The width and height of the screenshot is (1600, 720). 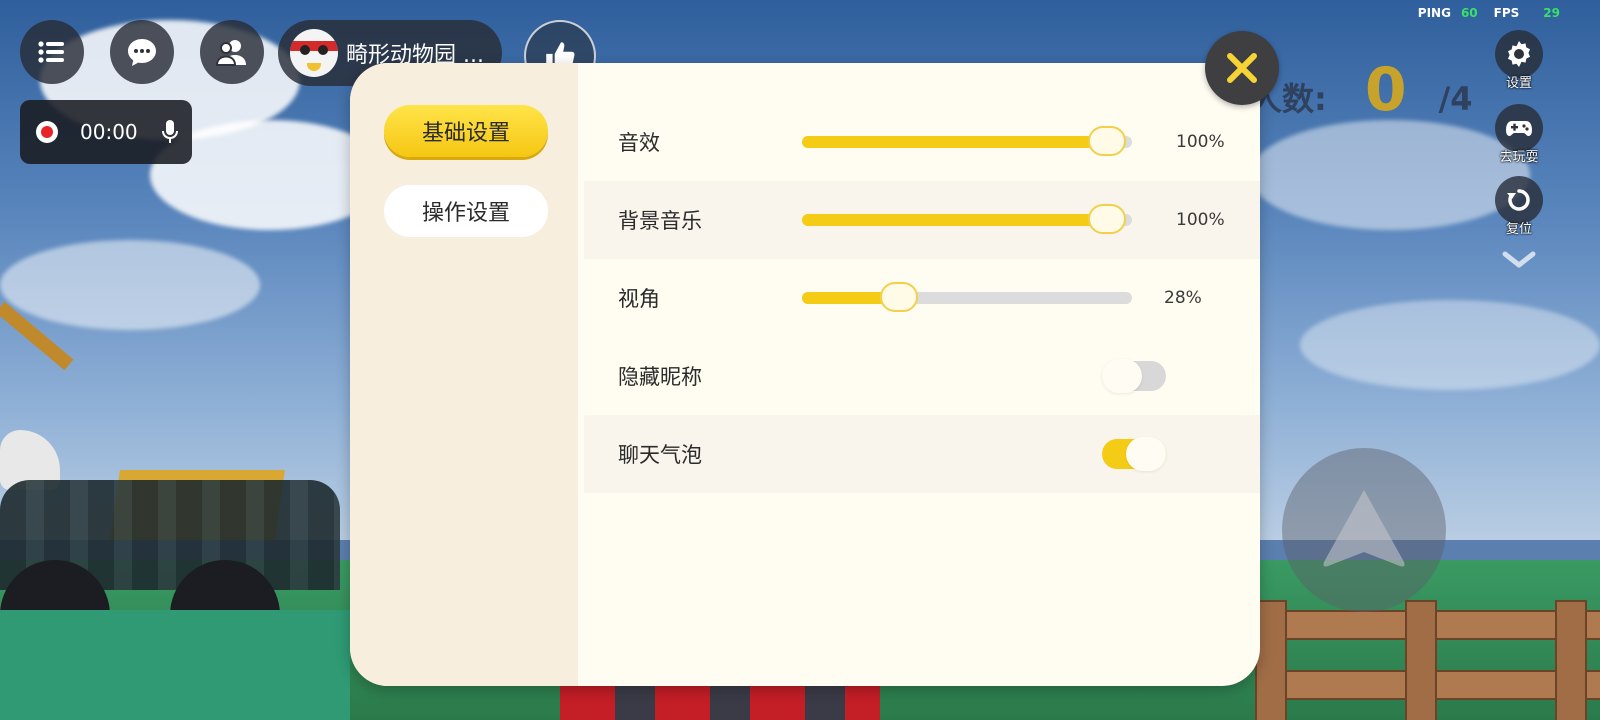 I want to click on menu-button, so click(x=52, y=52).